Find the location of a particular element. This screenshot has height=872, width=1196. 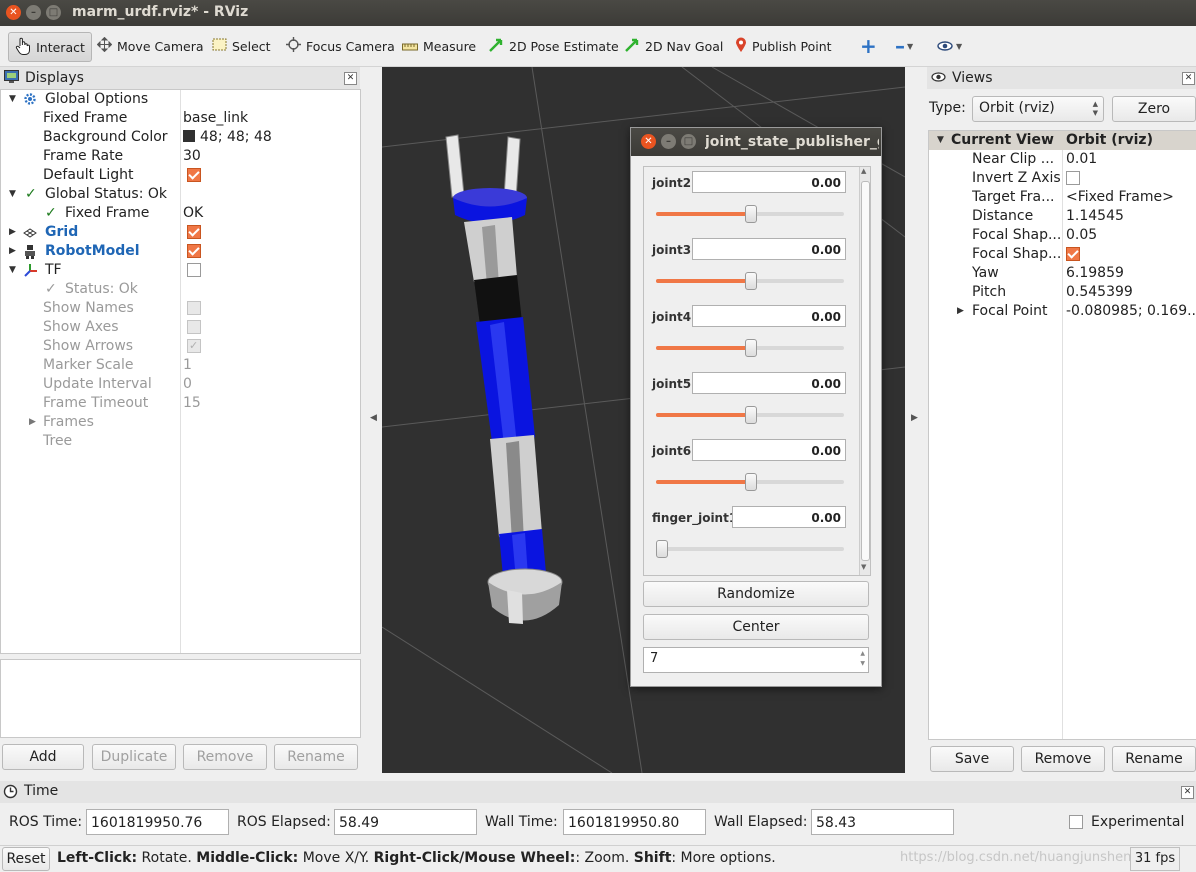

rename-view-button: Rename is located at coordinates (1154, 759).